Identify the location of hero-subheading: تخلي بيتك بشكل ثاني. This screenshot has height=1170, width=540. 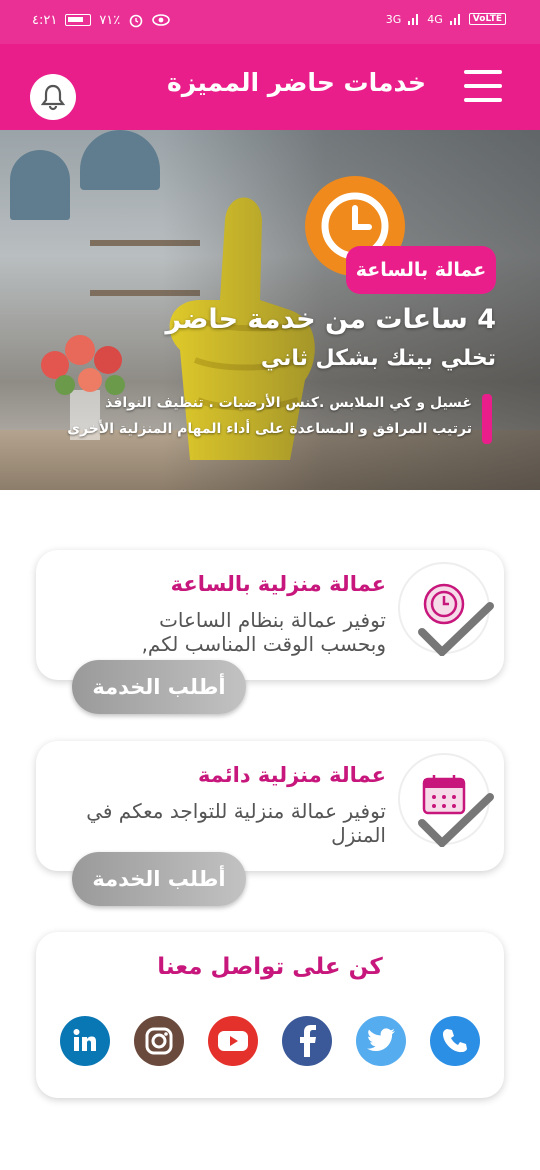
(378, 358).